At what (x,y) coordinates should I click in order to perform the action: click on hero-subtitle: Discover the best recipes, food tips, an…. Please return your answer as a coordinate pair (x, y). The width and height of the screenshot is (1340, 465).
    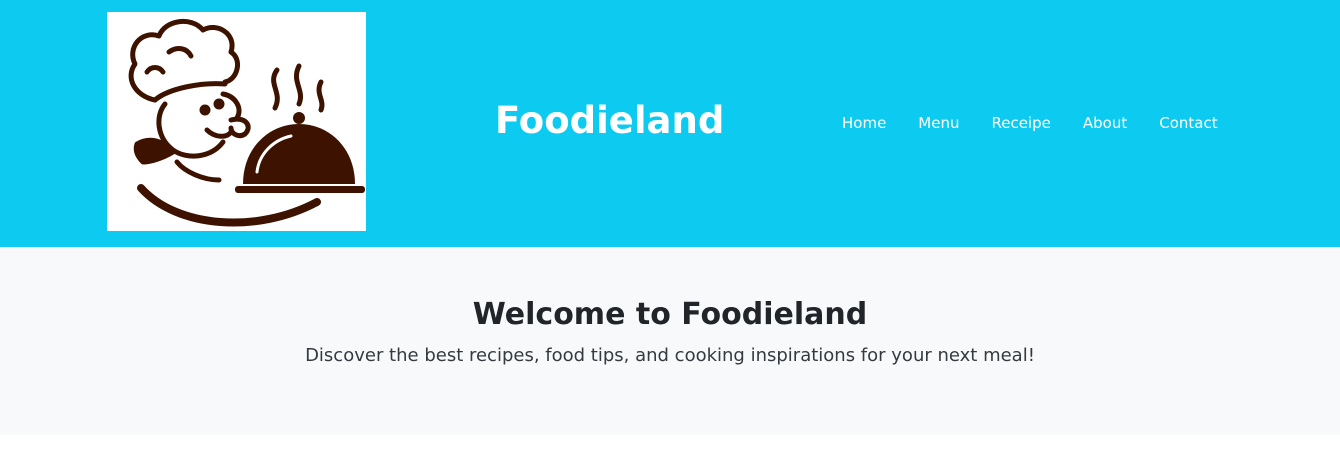
    Looking at the image, I should click on (670, 355).